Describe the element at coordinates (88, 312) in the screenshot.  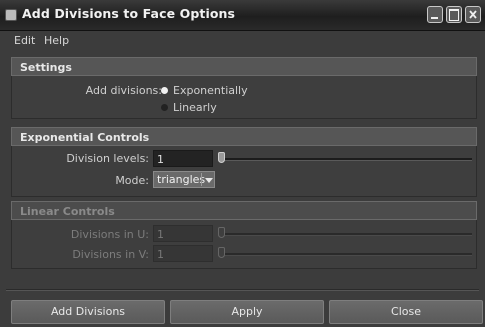
I see `add-divisions-button: Add Divisions` at that location.